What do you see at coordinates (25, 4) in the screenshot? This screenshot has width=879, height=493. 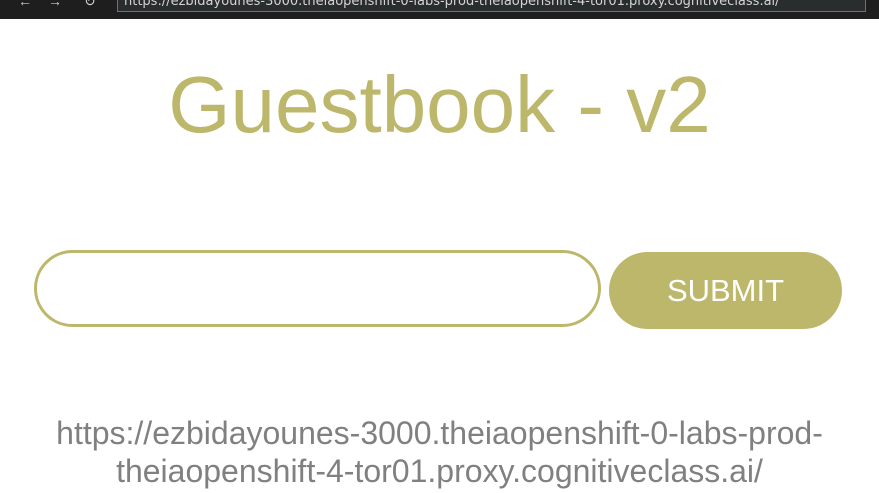 I see `arrow-left-icon: ←` at bounding box center [25, 4].